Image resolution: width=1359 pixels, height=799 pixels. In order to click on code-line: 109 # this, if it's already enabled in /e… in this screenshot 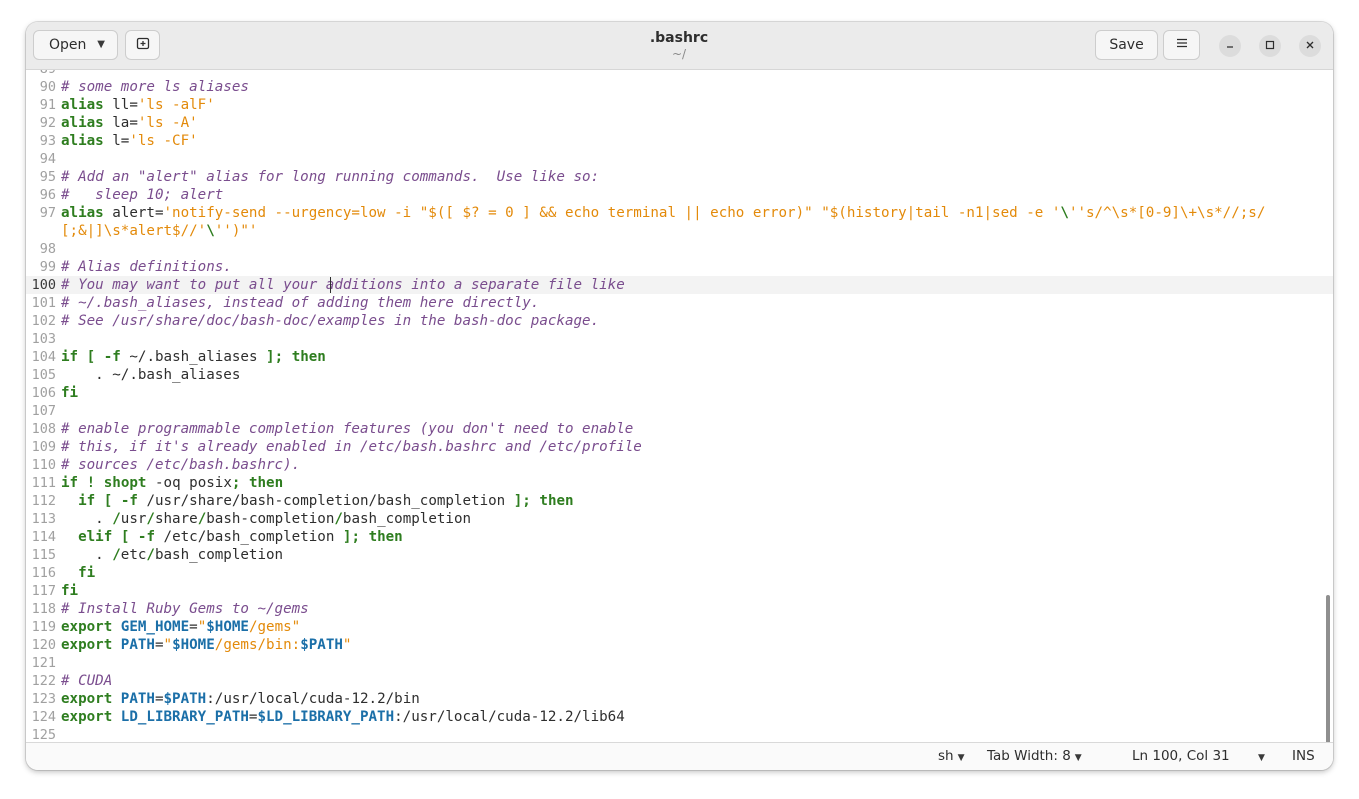, I will do `click(679, 447)`.